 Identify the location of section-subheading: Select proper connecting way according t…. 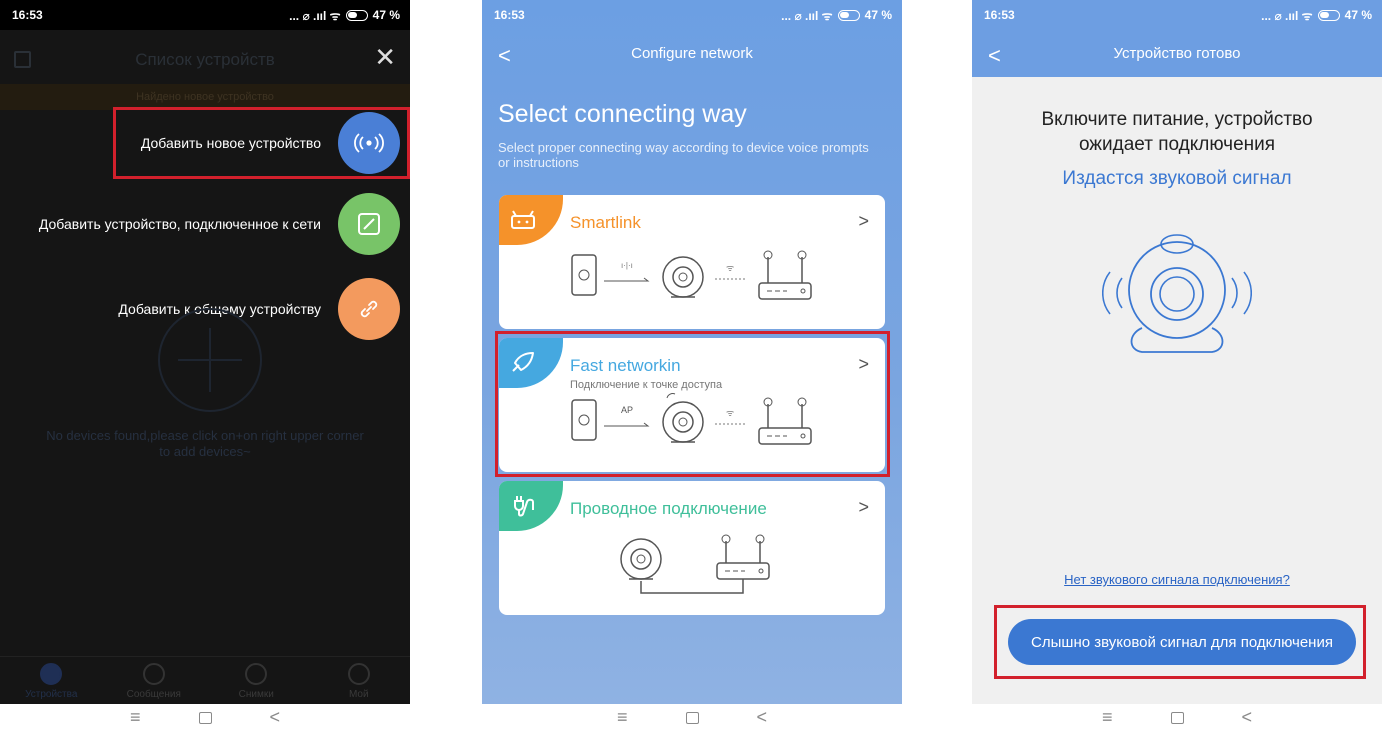
(683, 155).